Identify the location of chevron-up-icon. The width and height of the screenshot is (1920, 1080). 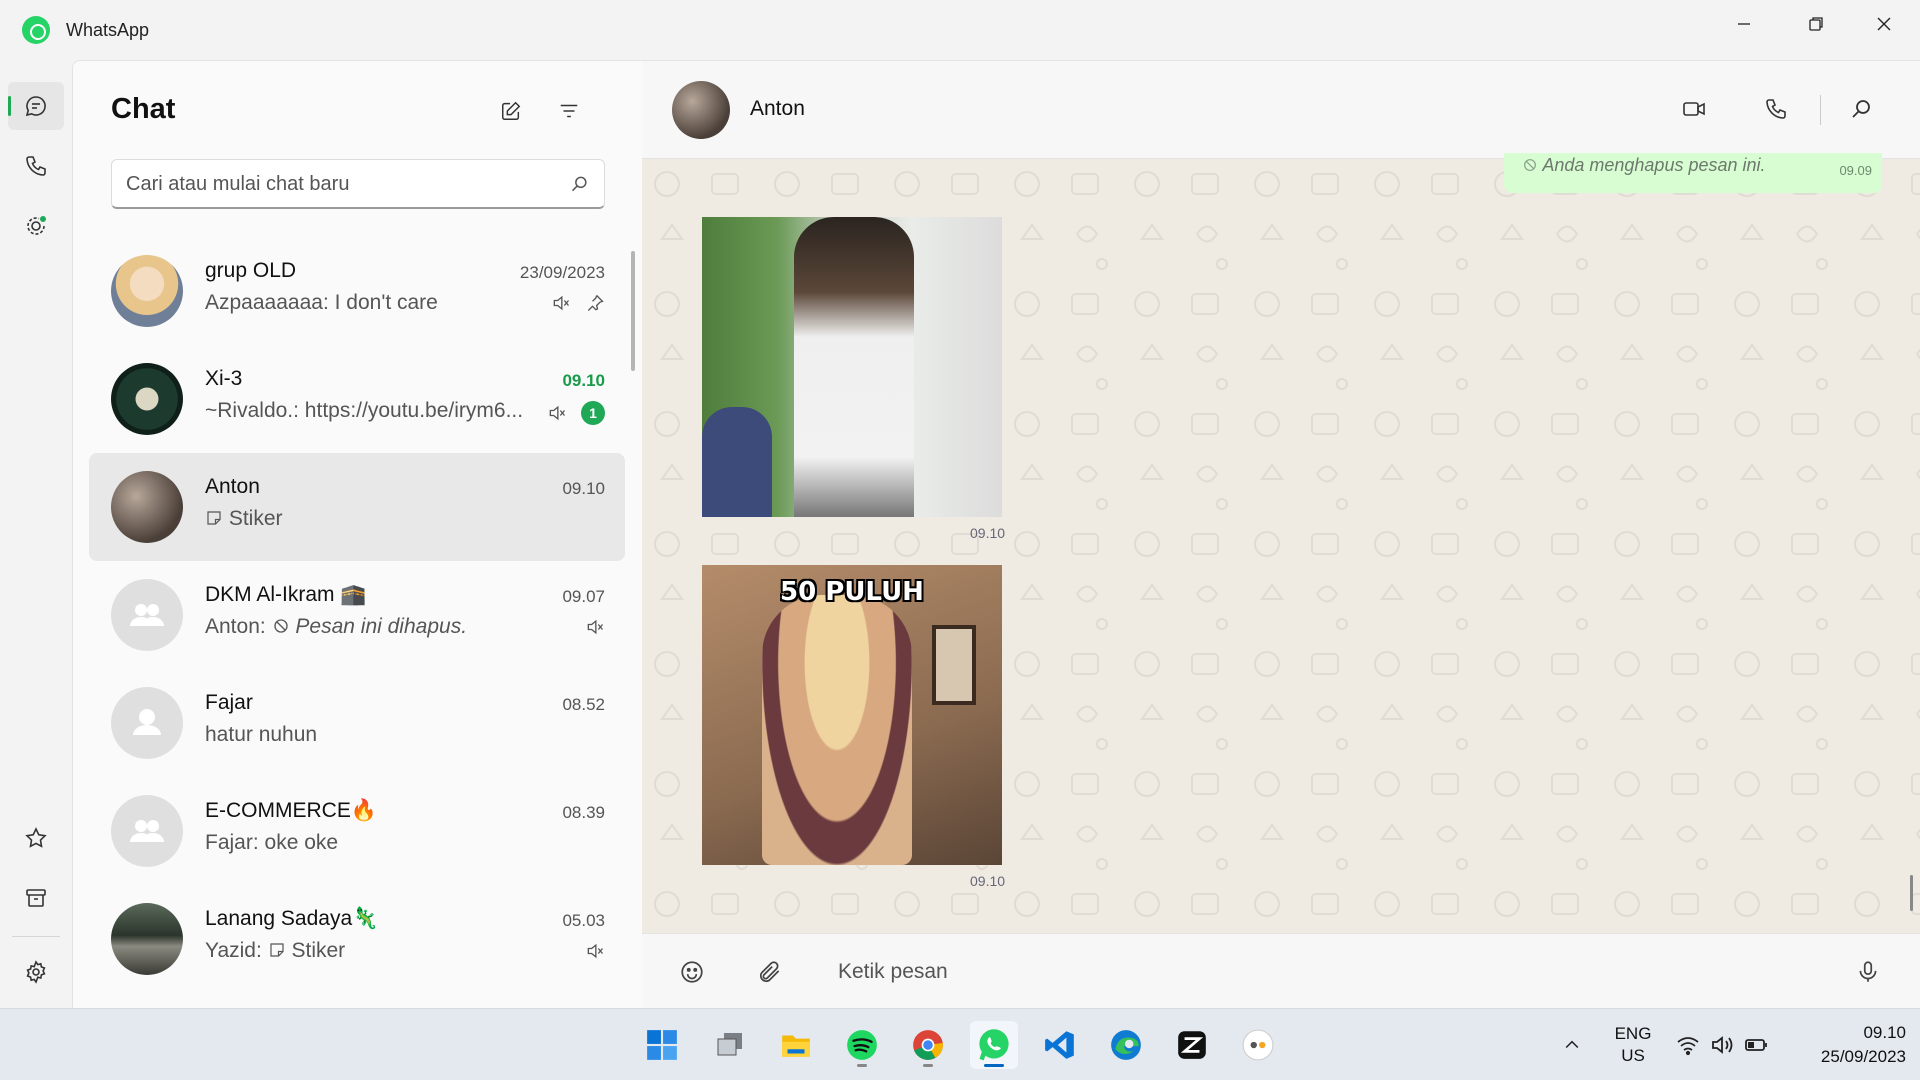
(1572, 1044).